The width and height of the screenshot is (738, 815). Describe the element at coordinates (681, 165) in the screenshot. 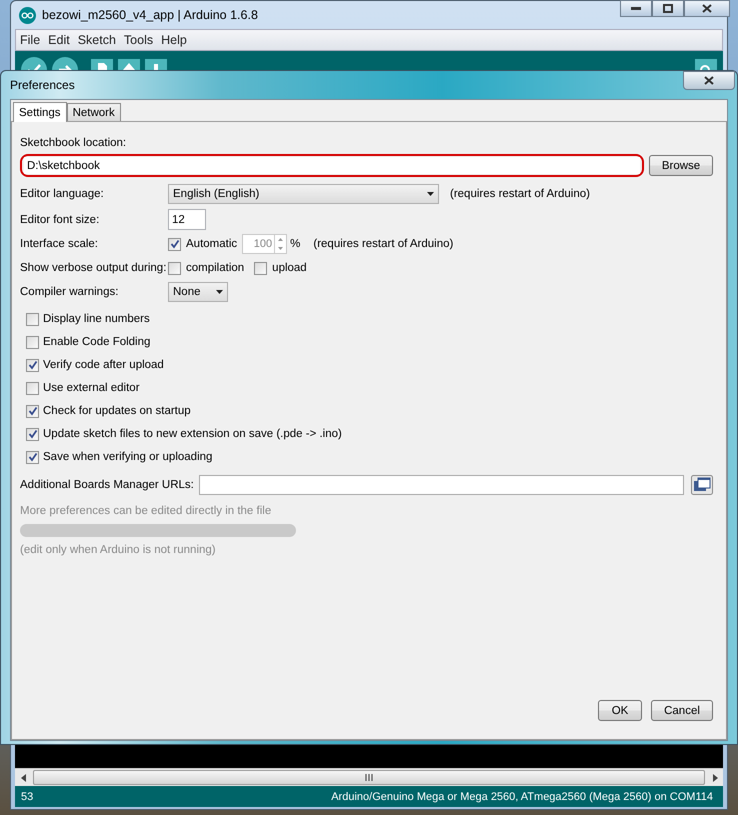

I see `browse-button: Browse` at that location.